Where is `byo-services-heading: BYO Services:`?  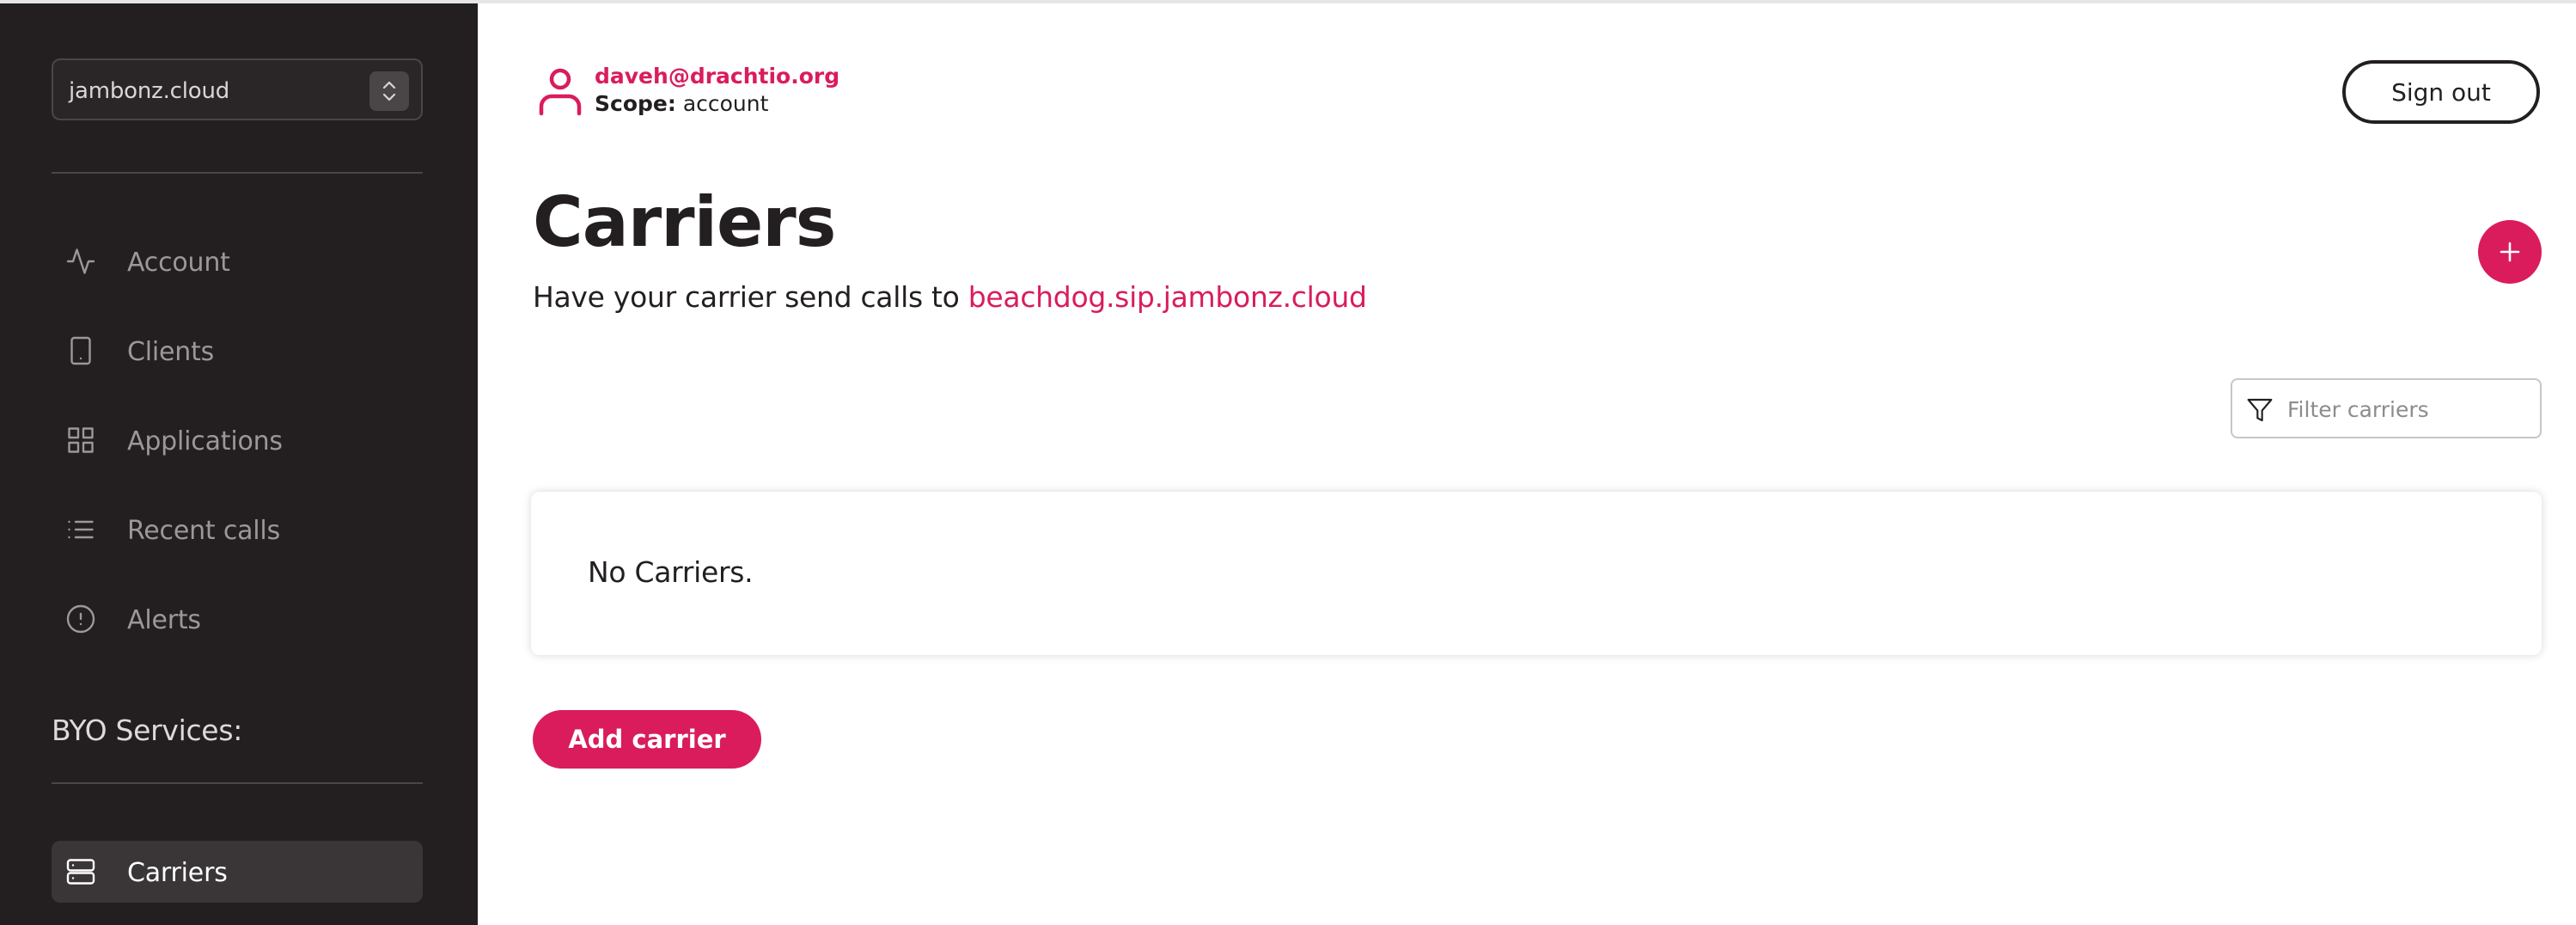 byo-services-heading: BYO Services: is located at coordinates (147, 730).